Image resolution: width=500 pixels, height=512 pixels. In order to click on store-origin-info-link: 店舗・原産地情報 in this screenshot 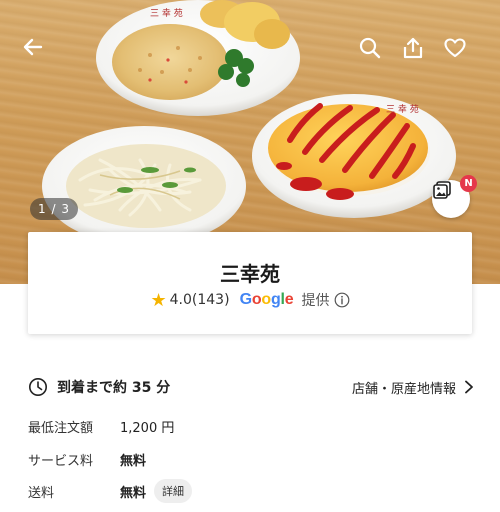, I will do `click(413, 387)`.